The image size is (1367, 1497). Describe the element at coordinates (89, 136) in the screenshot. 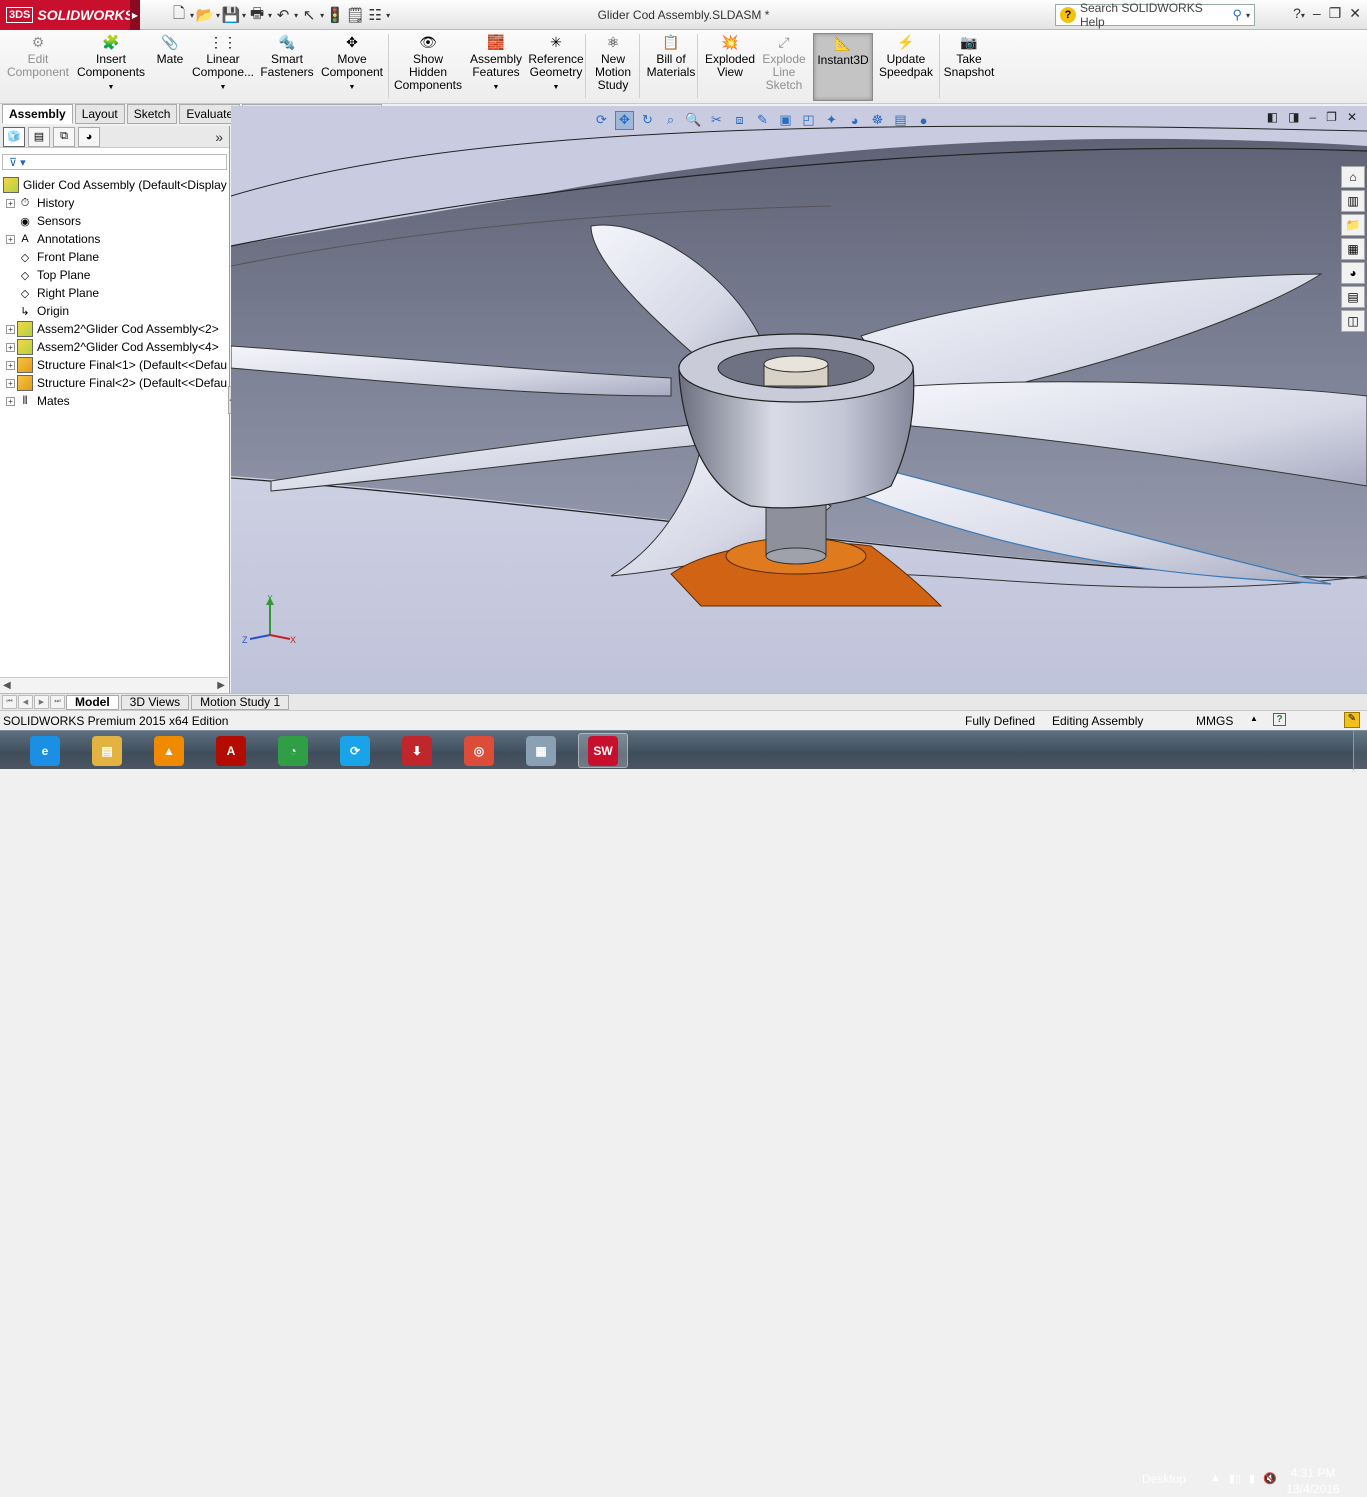

I see `display-manager-tab-icon: ◕` at that location.